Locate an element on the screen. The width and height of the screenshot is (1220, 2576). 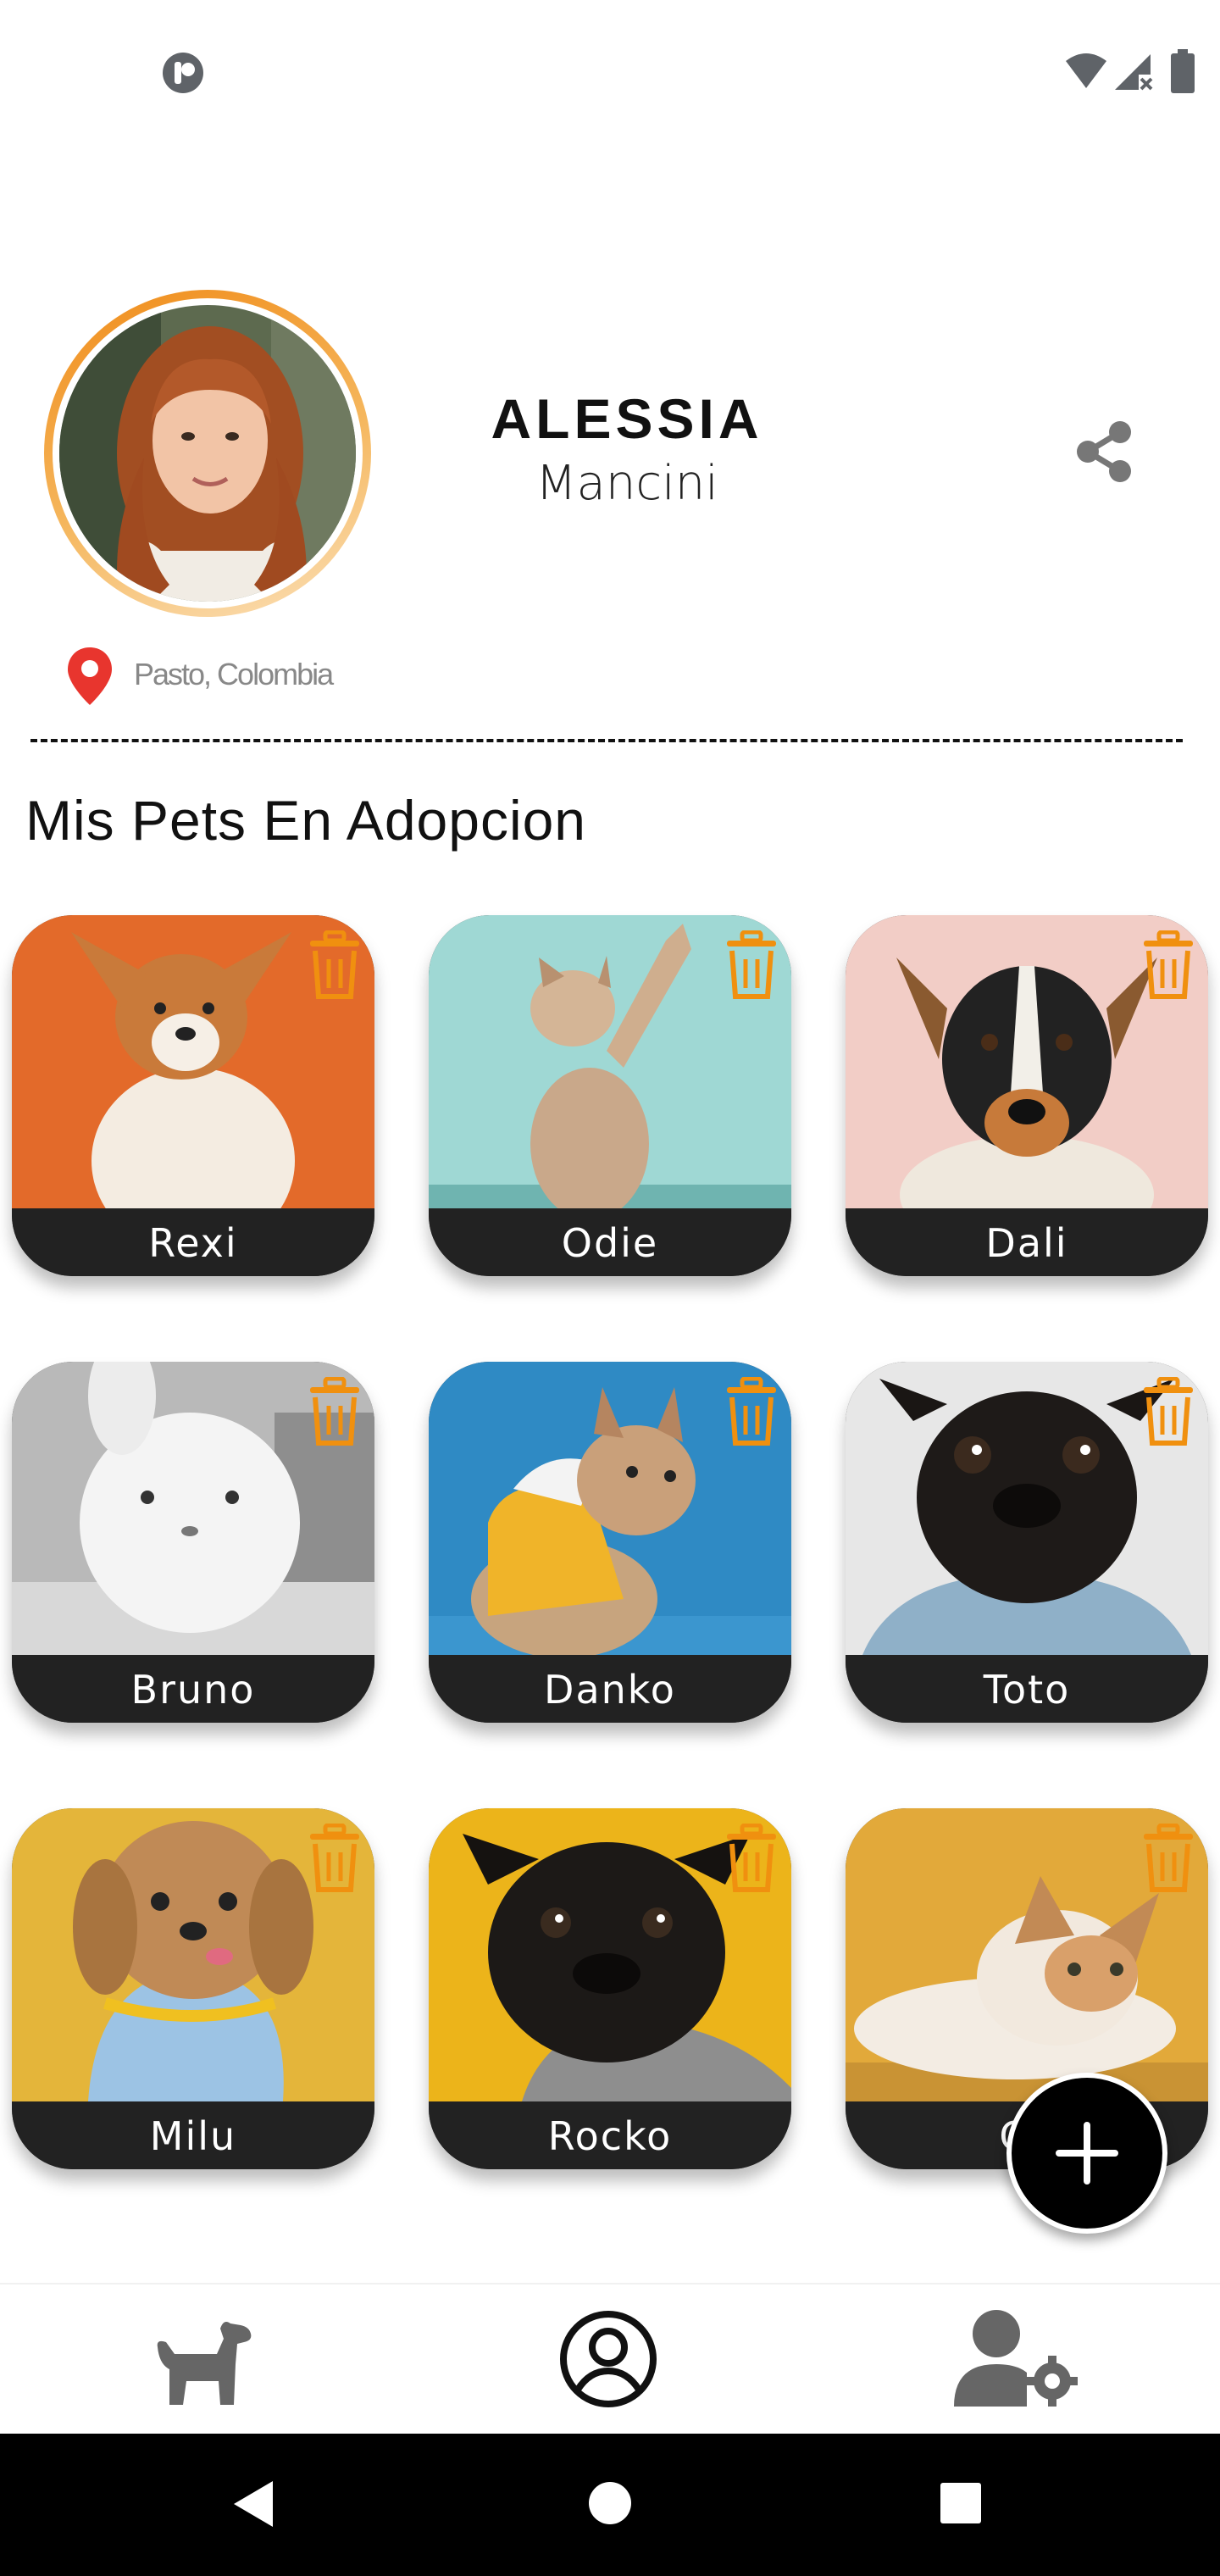
location-pin-icon is located at coordinates (90, 676).